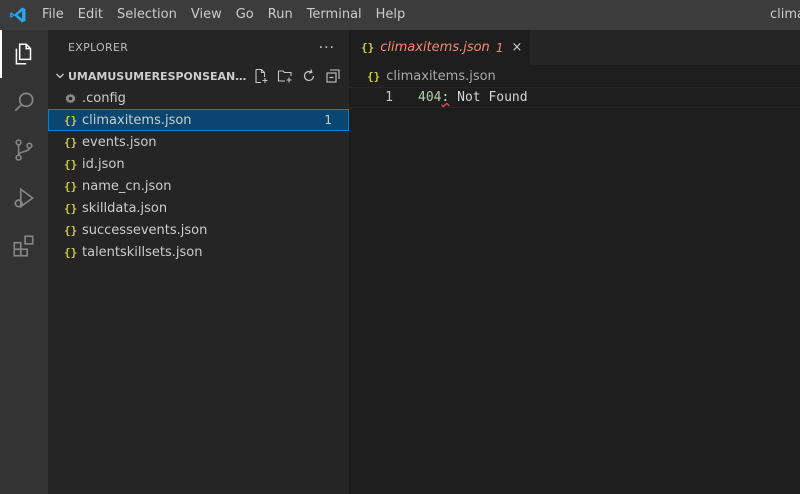  I want to click on collapse-all-icon, so click(333, 76).